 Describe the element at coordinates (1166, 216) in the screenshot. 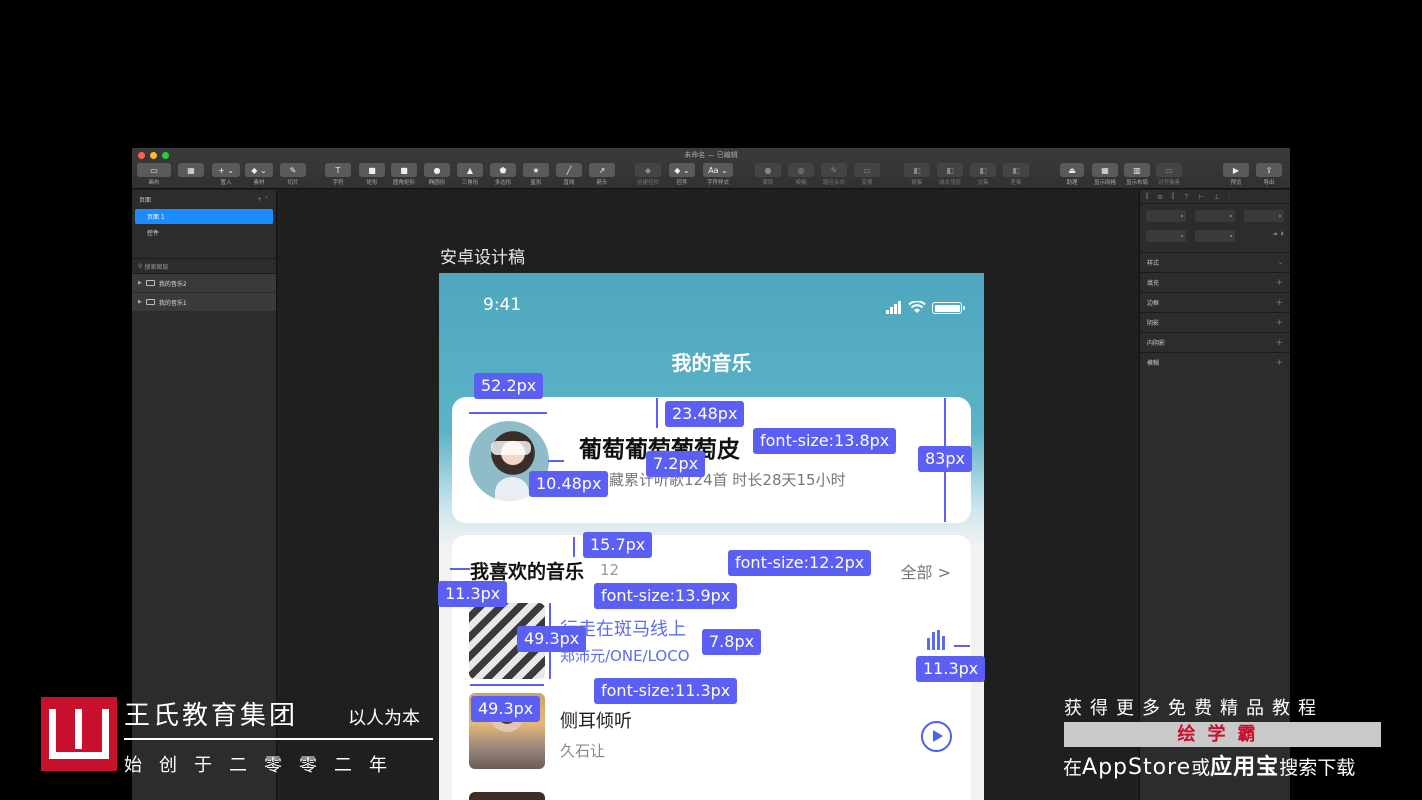

I see `x-field` at that location.